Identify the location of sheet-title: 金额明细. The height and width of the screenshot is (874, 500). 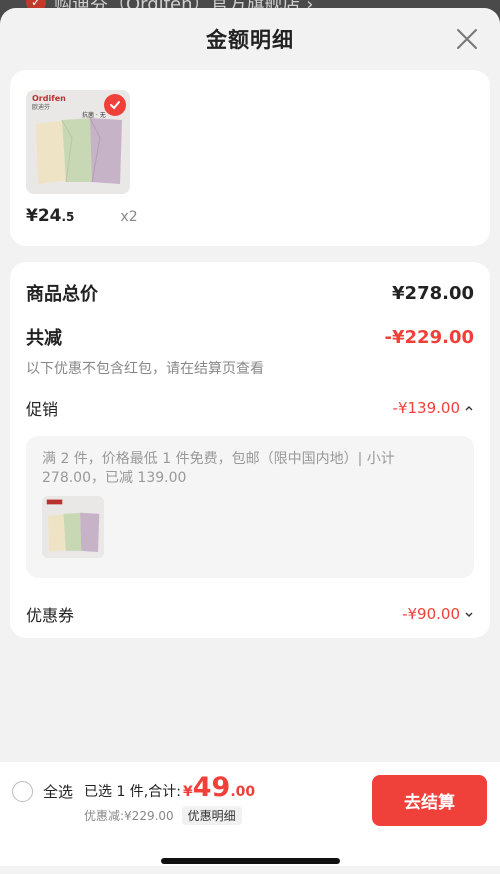
(250, 40).